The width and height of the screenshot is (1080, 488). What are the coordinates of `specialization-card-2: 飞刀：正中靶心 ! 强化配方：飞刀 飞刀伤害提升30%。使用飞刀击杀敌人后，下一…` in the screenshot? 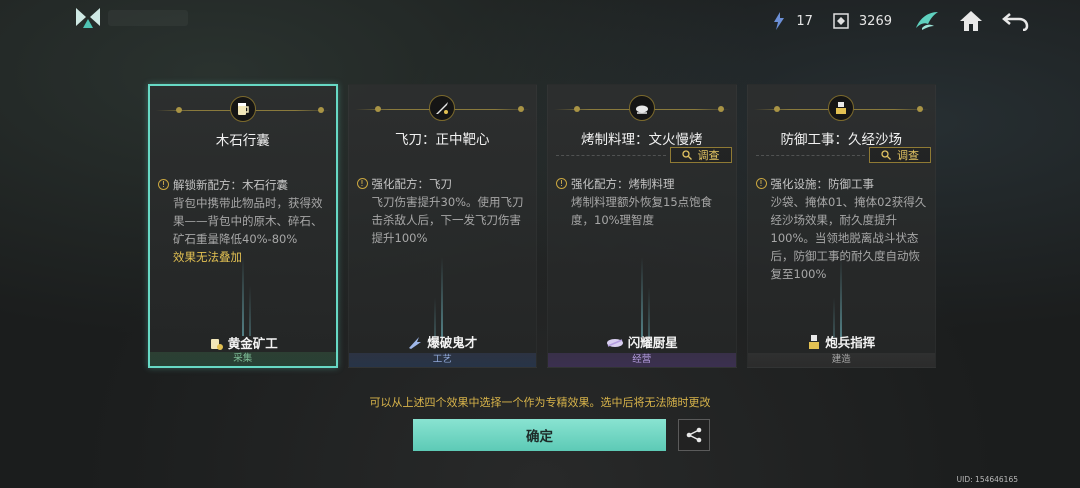 It's located at (442, 226).